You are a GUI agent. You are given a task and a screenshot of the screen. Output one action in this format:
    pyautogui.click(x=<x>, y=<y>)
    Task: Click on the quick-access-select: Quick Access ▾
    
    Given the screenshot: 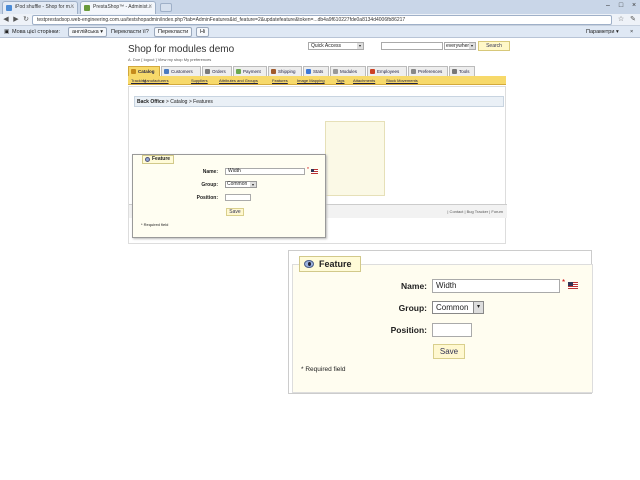 What is the action you would take?
    pyautogui.click(x=336, y=46)
    